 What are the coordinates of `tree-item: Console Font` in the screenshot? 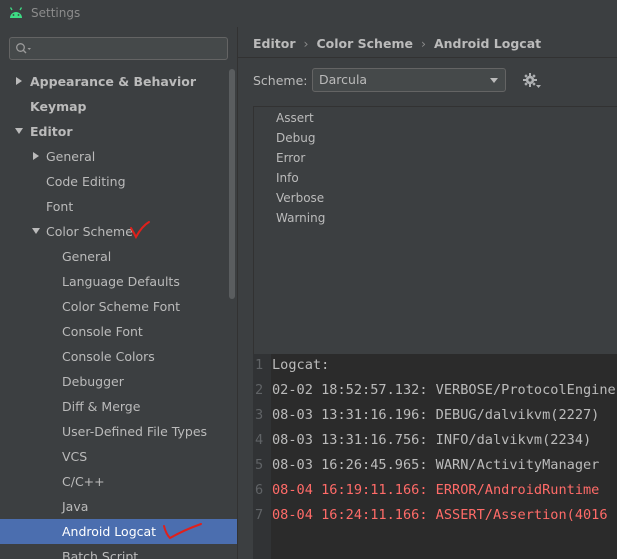 It's located at (118, 331).